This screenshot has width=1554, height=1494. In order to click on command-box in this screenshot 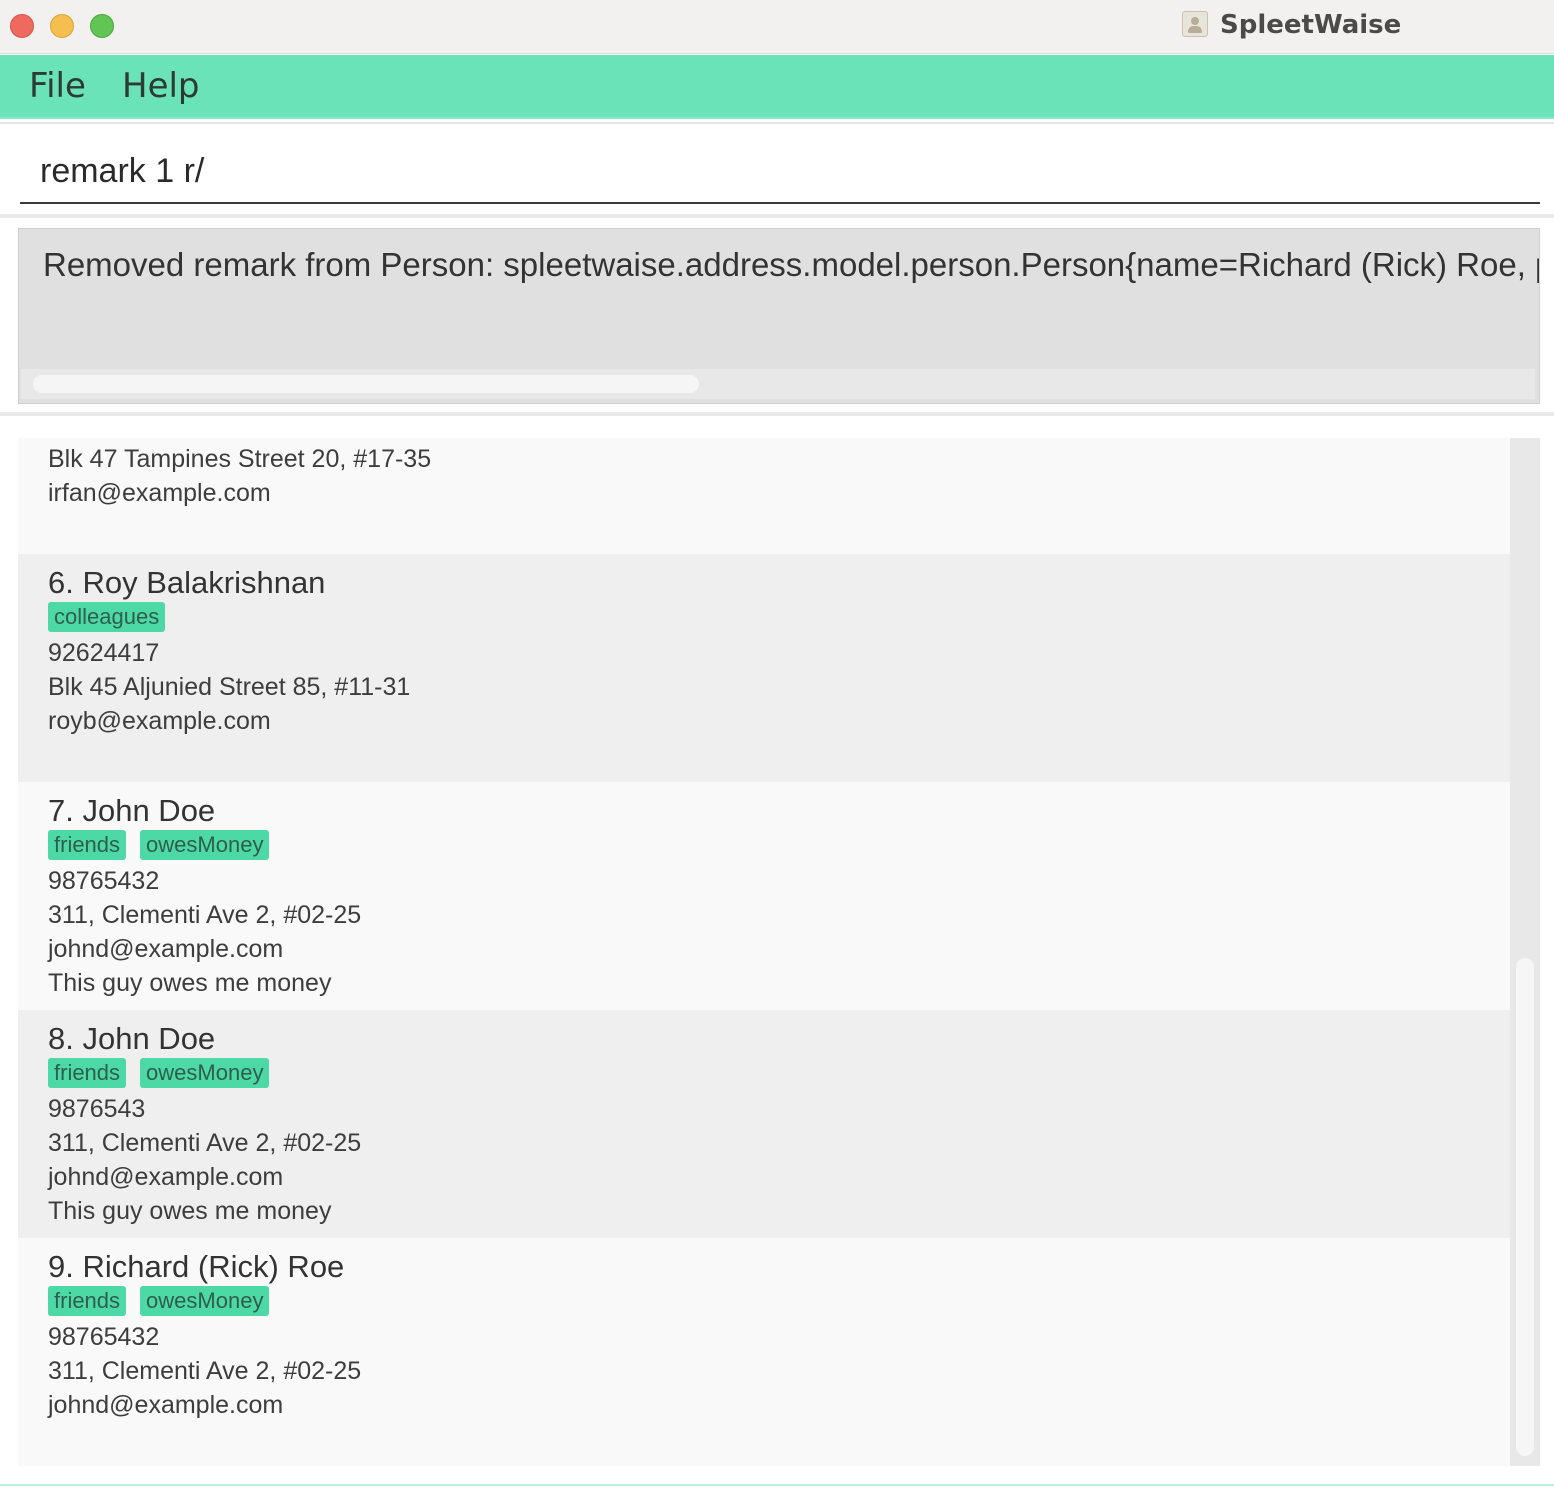, I will do `click(777, 169)`.